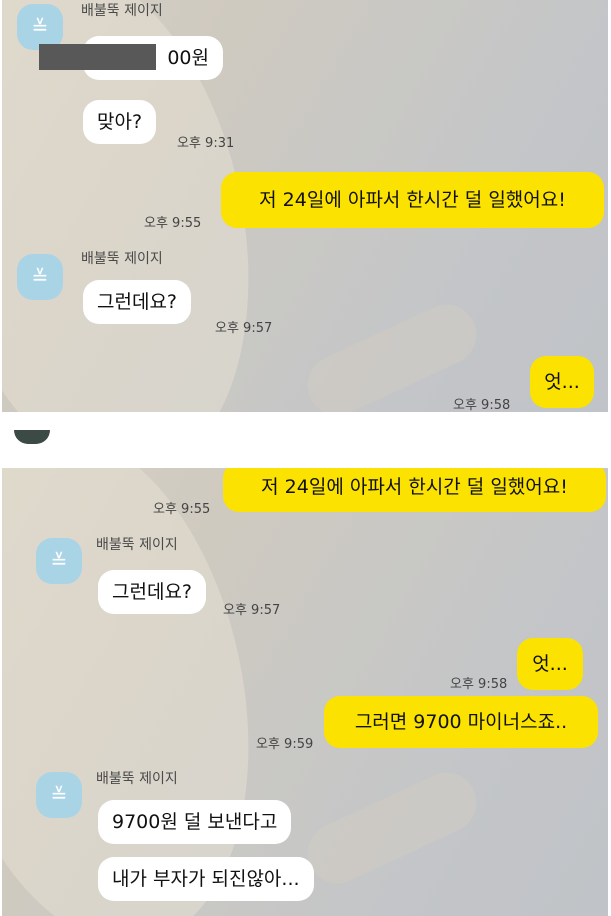 This screenshot has width=611, height=916. I want to click on chat-bubble: 맞아?, so click(120, 122).